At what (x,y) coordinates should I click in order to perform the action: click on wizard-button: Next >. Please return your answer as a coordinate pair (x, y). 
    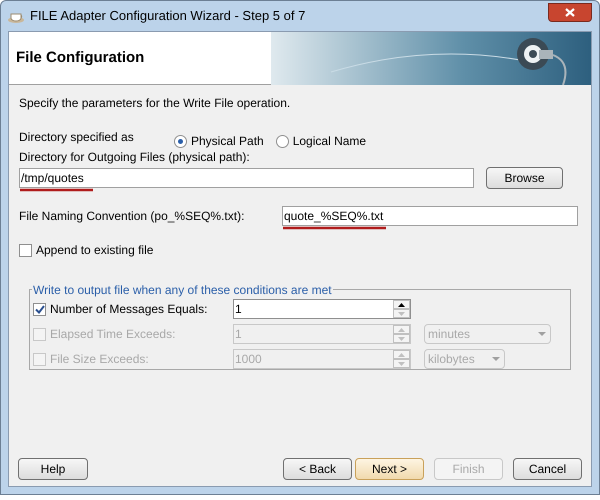
    Looking at the image, I should click on (389, 469).